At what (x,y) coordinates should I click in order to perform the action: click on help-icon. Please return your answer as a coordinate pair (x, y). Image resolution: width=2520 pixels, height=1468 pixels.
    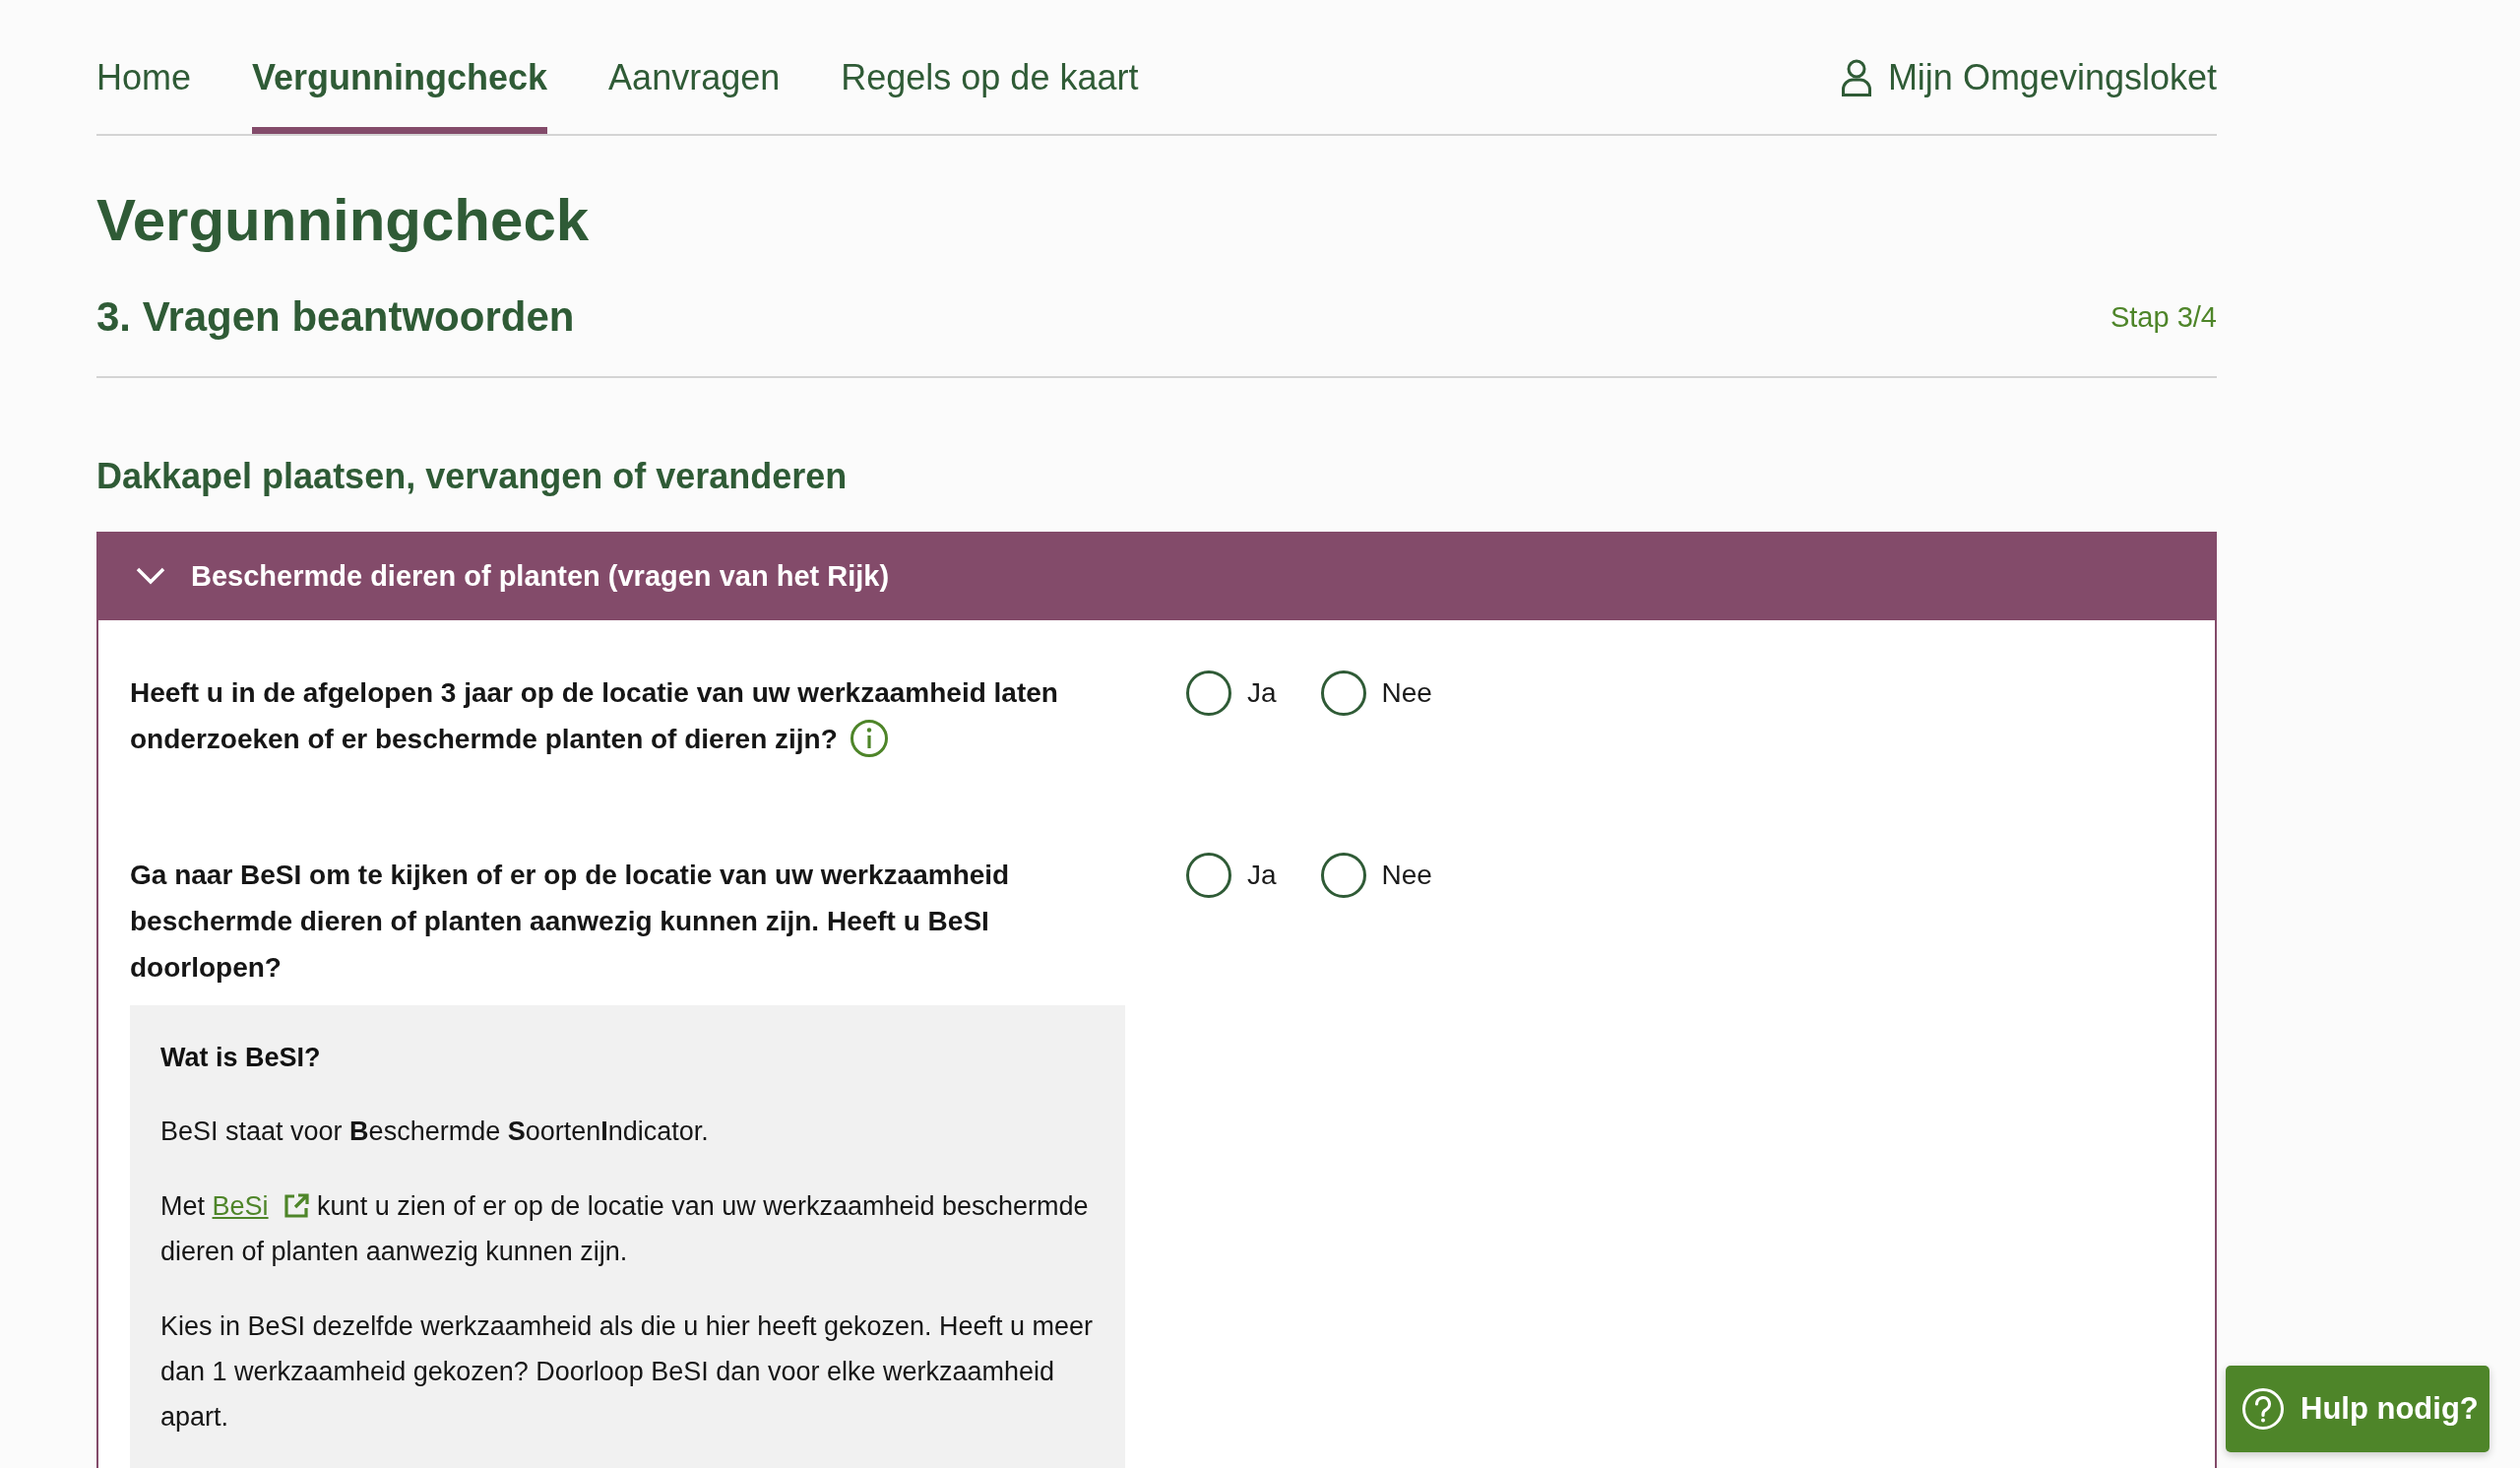
    Looking at the image, I should click on (2263, 1409).